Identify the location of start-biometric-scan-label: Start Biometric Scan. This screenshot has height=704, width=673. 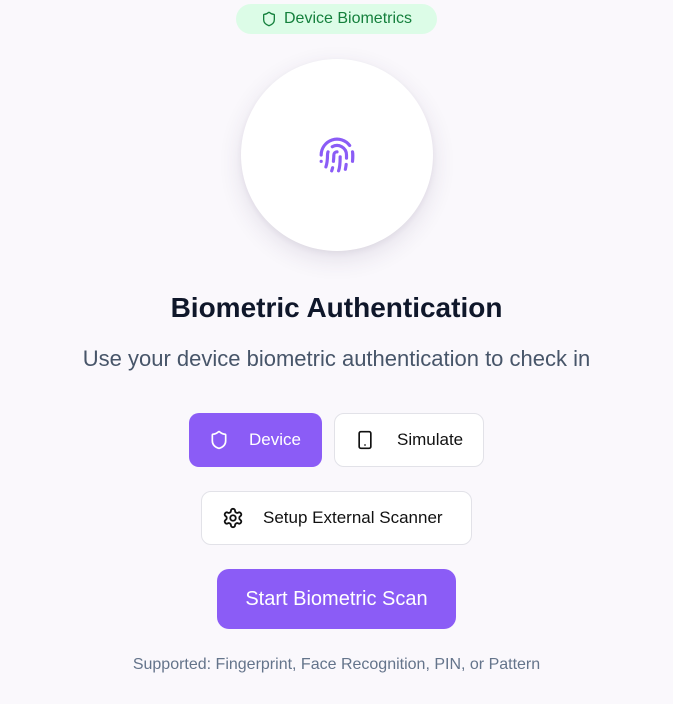
(336, 598).